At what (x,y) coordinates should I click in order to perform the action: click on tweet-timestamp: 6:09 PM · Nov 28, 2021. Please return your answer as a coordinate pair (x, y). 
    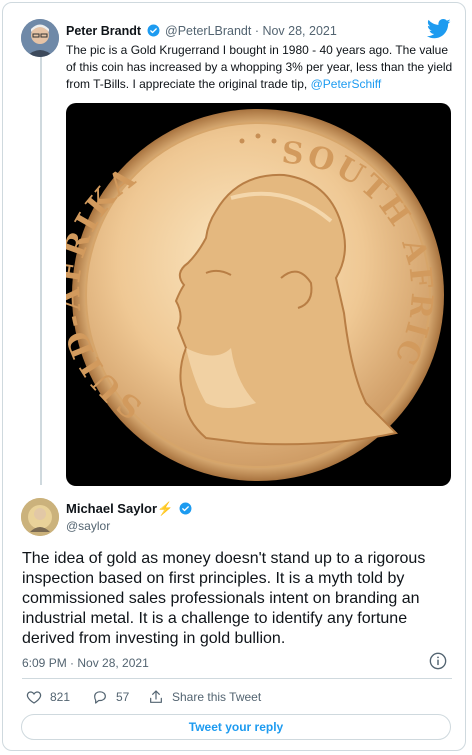
    Looking at the image, I should click on (85, 663).